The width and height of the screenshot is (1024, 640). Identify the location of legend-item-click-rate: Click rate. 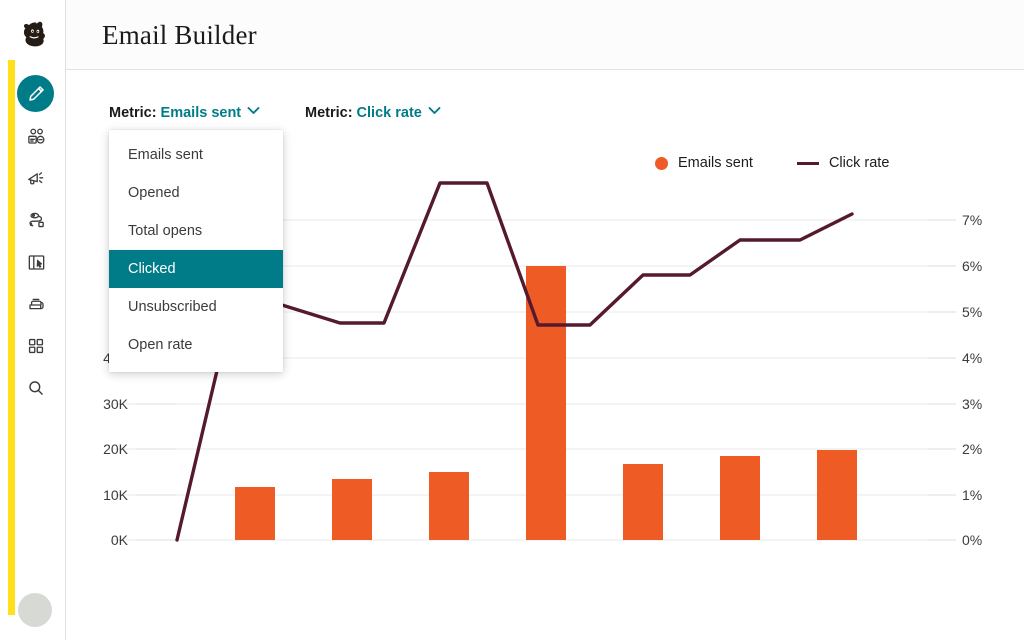
(843, 163).